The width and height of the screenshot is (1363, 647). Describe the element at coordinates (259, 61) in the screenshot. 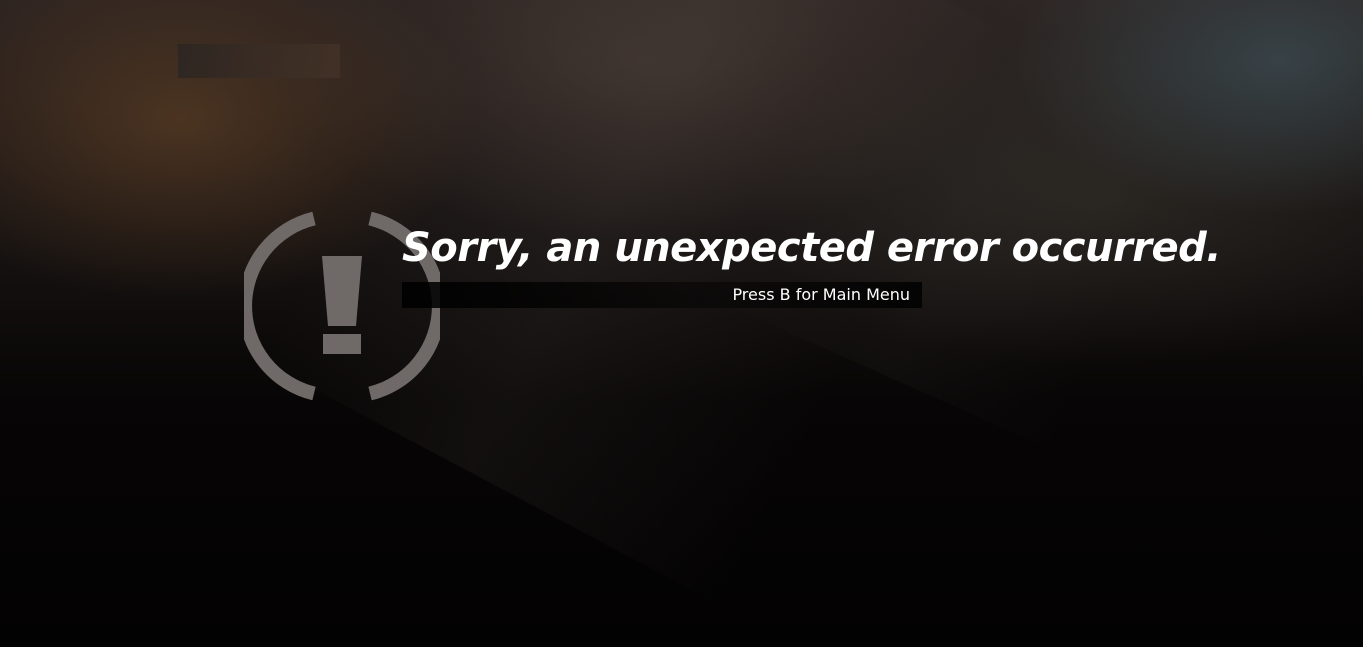

I see `header-placeholder-block` at that location.